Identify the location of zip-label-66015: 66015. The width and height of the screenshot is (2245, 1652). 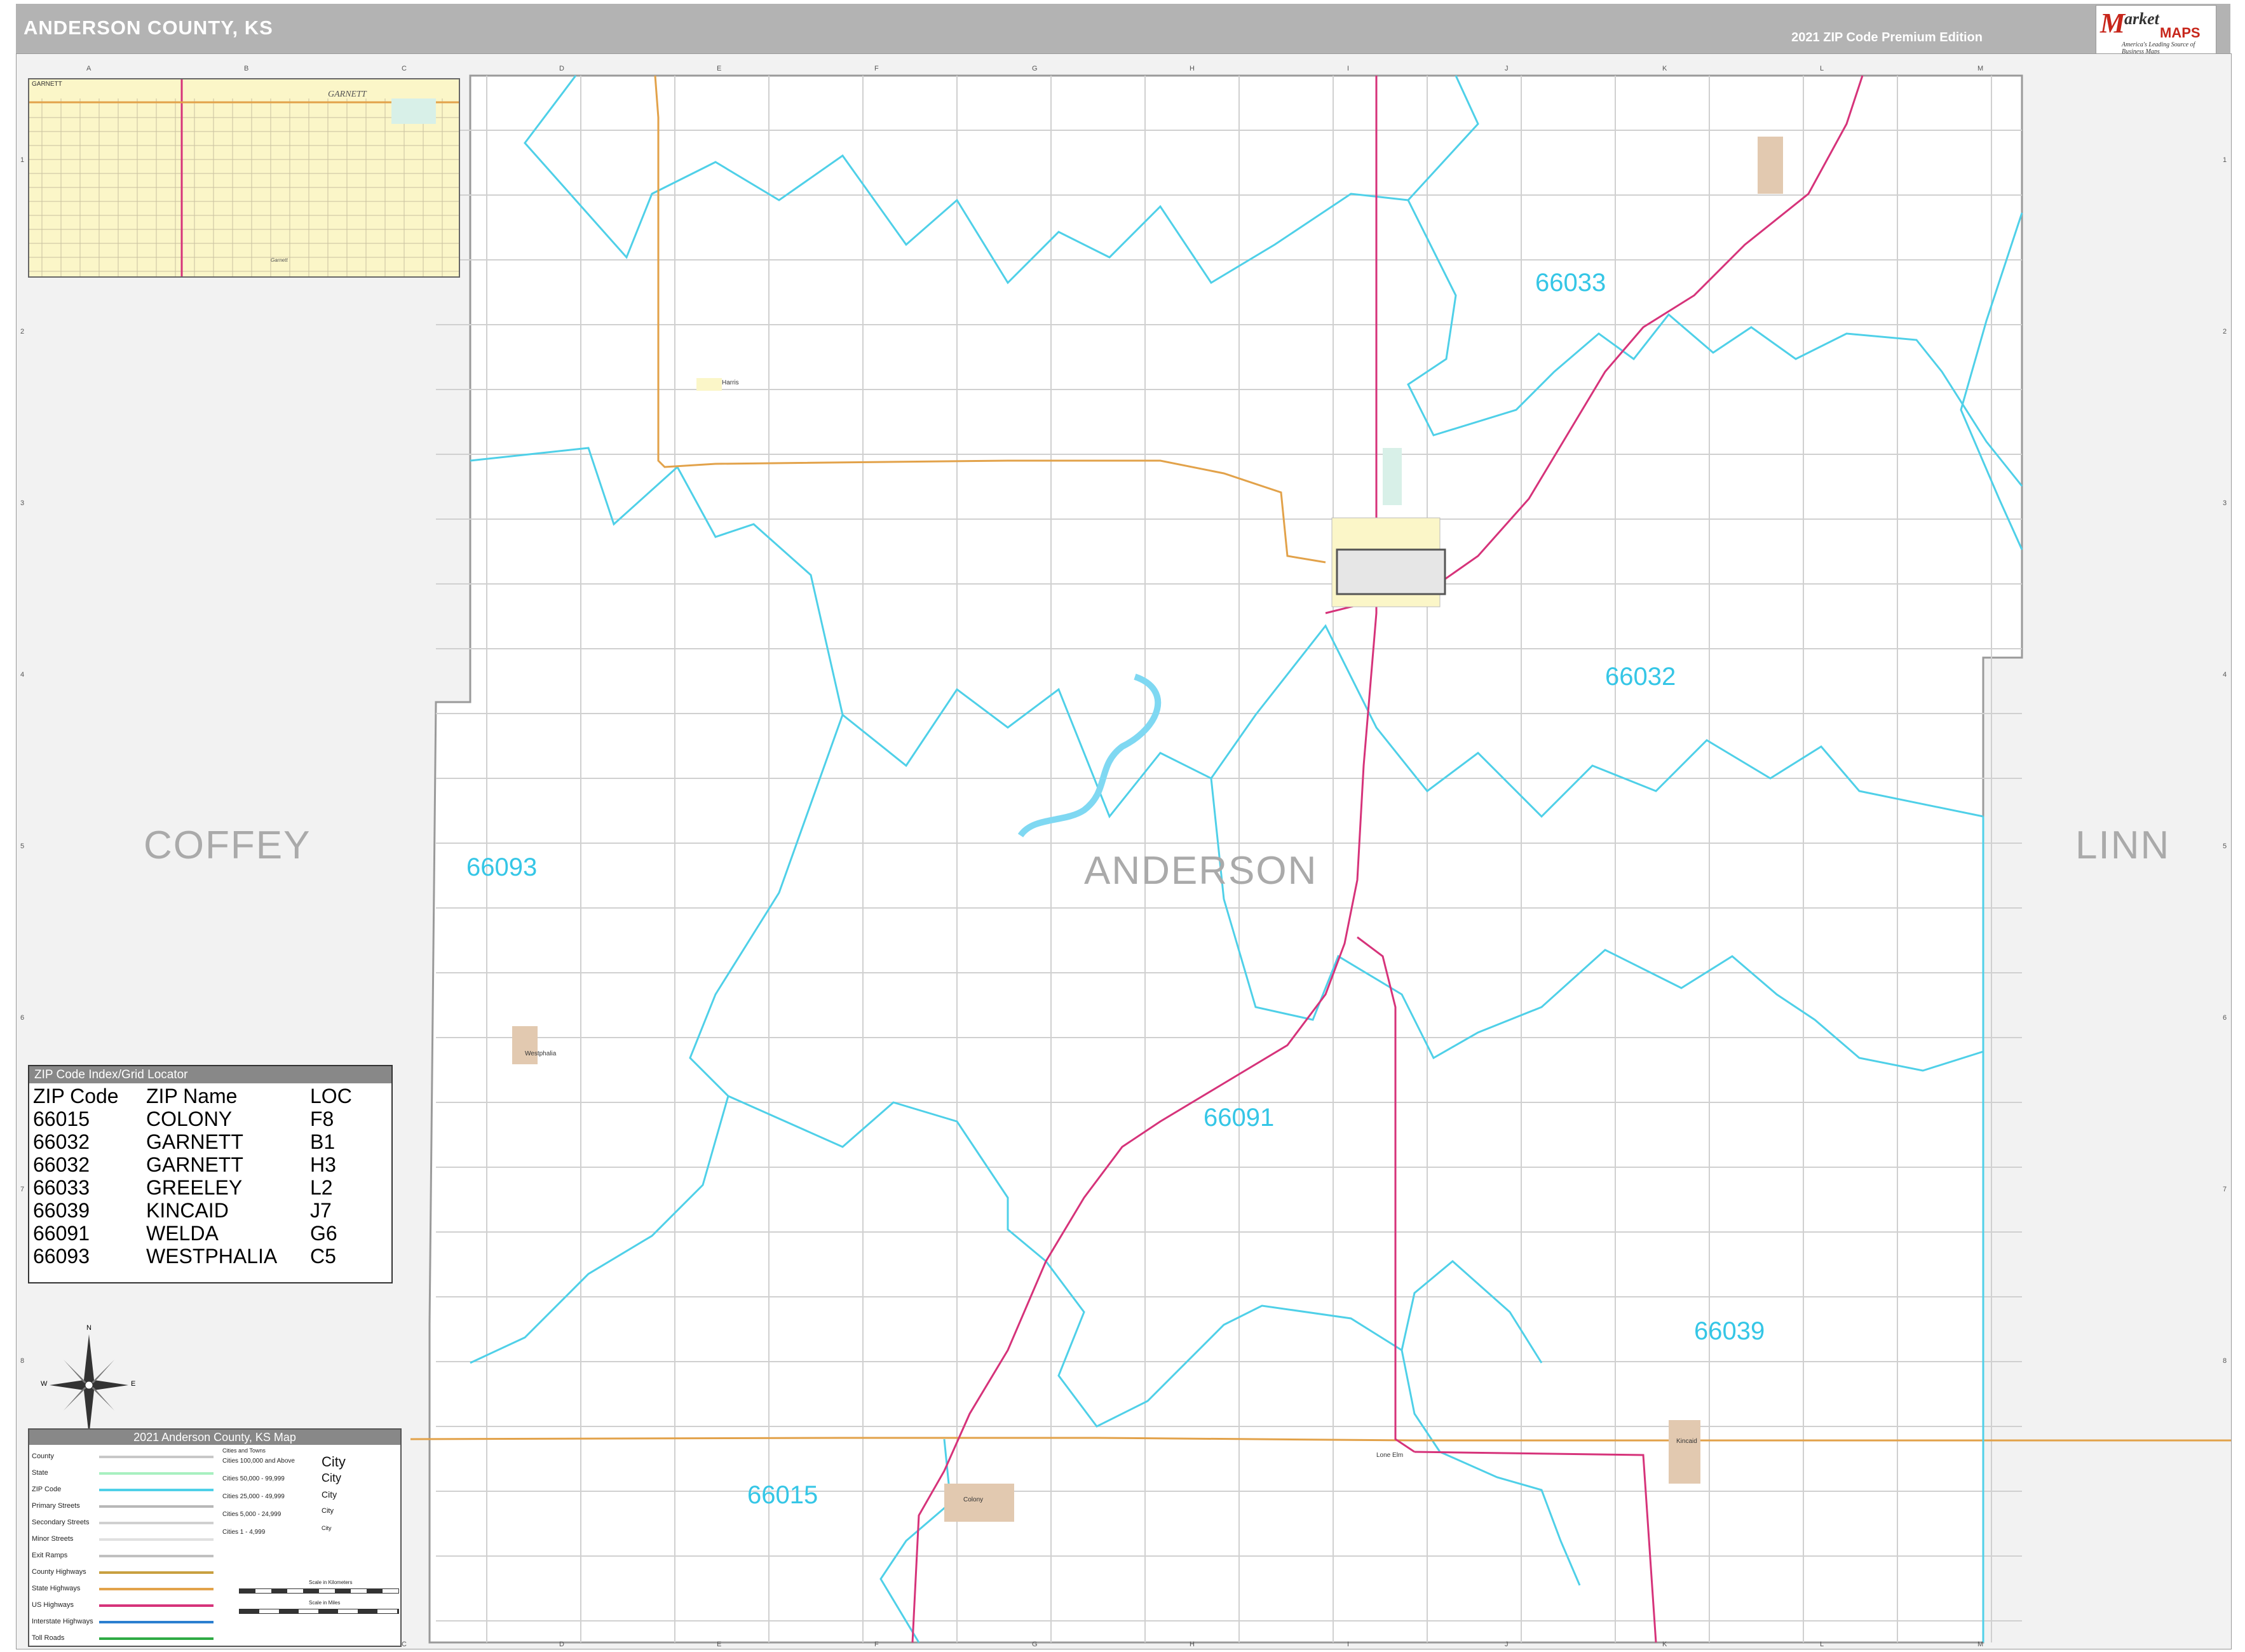
(782, 1495).